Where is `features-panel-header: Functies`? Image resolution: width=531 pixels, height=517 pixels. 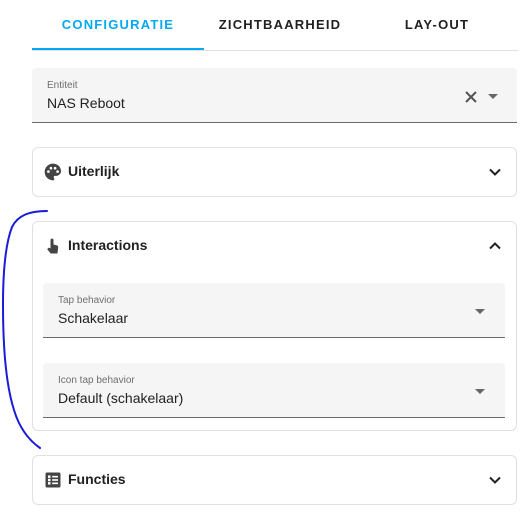
features-panel-header: Functies is located at coordinates (274, 480).